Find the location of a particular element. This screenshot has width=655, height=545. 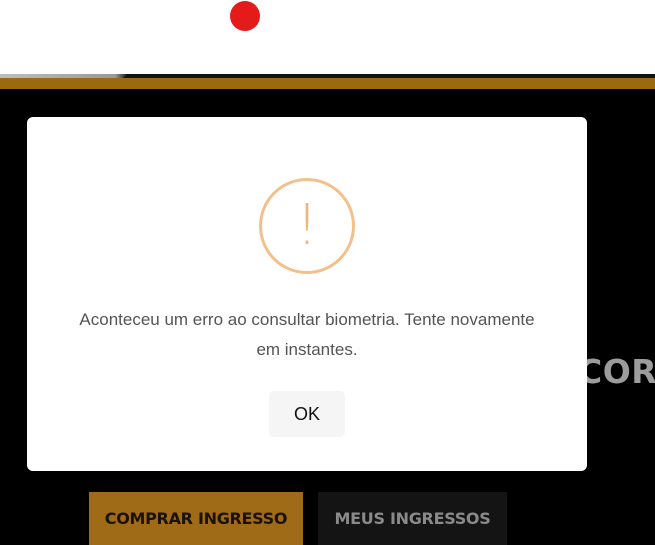

accent-bar is located at coordinates (327, 83).